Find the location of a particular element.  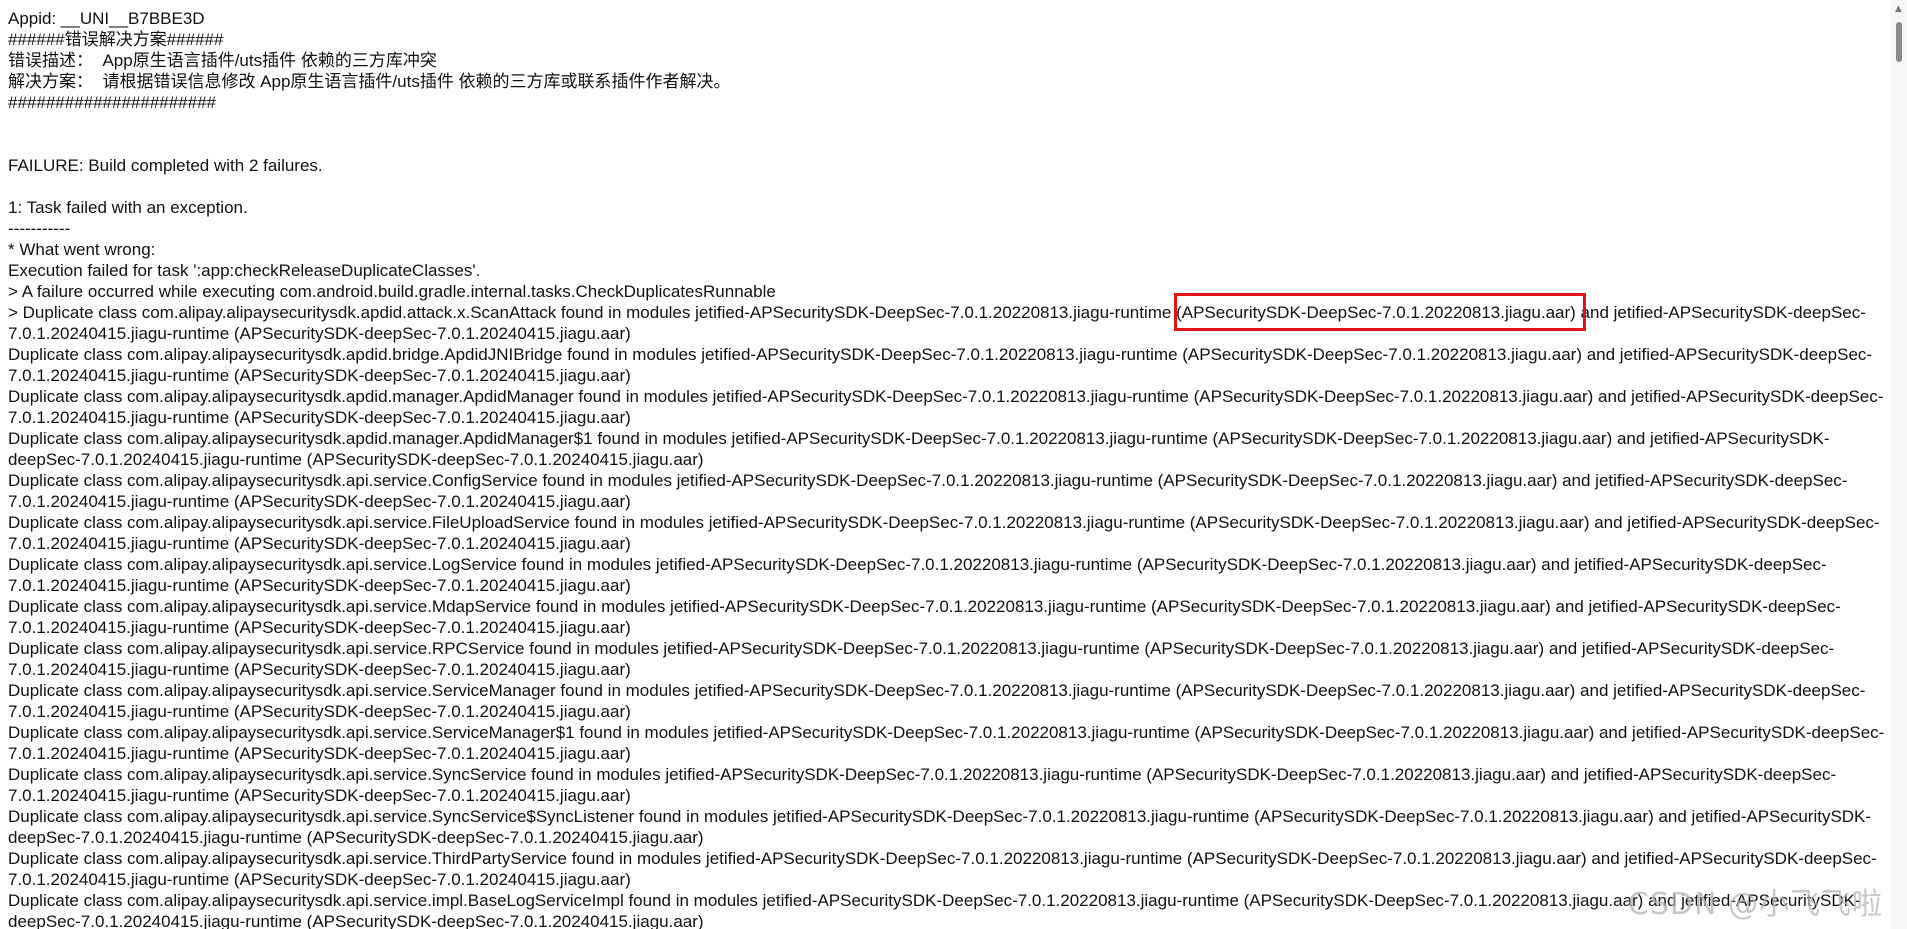

scroll-thumb is located at coordinates (1899, 42).